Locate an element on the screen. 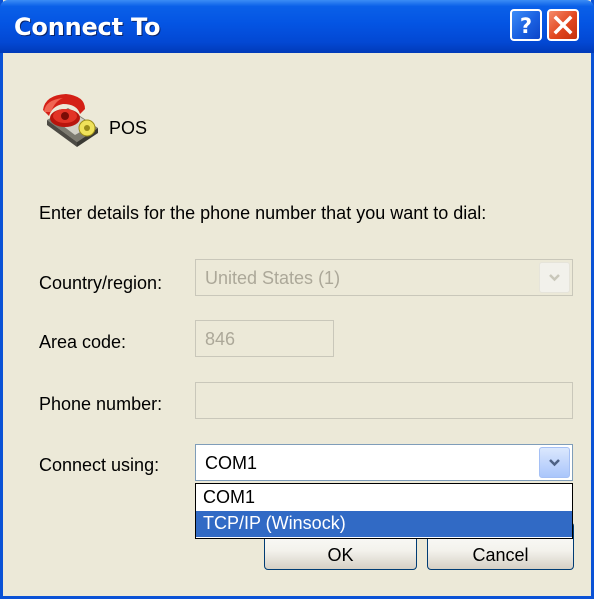 This screenshot has height=599, width=594. close-x-icon is located at coordinates (563, 25).